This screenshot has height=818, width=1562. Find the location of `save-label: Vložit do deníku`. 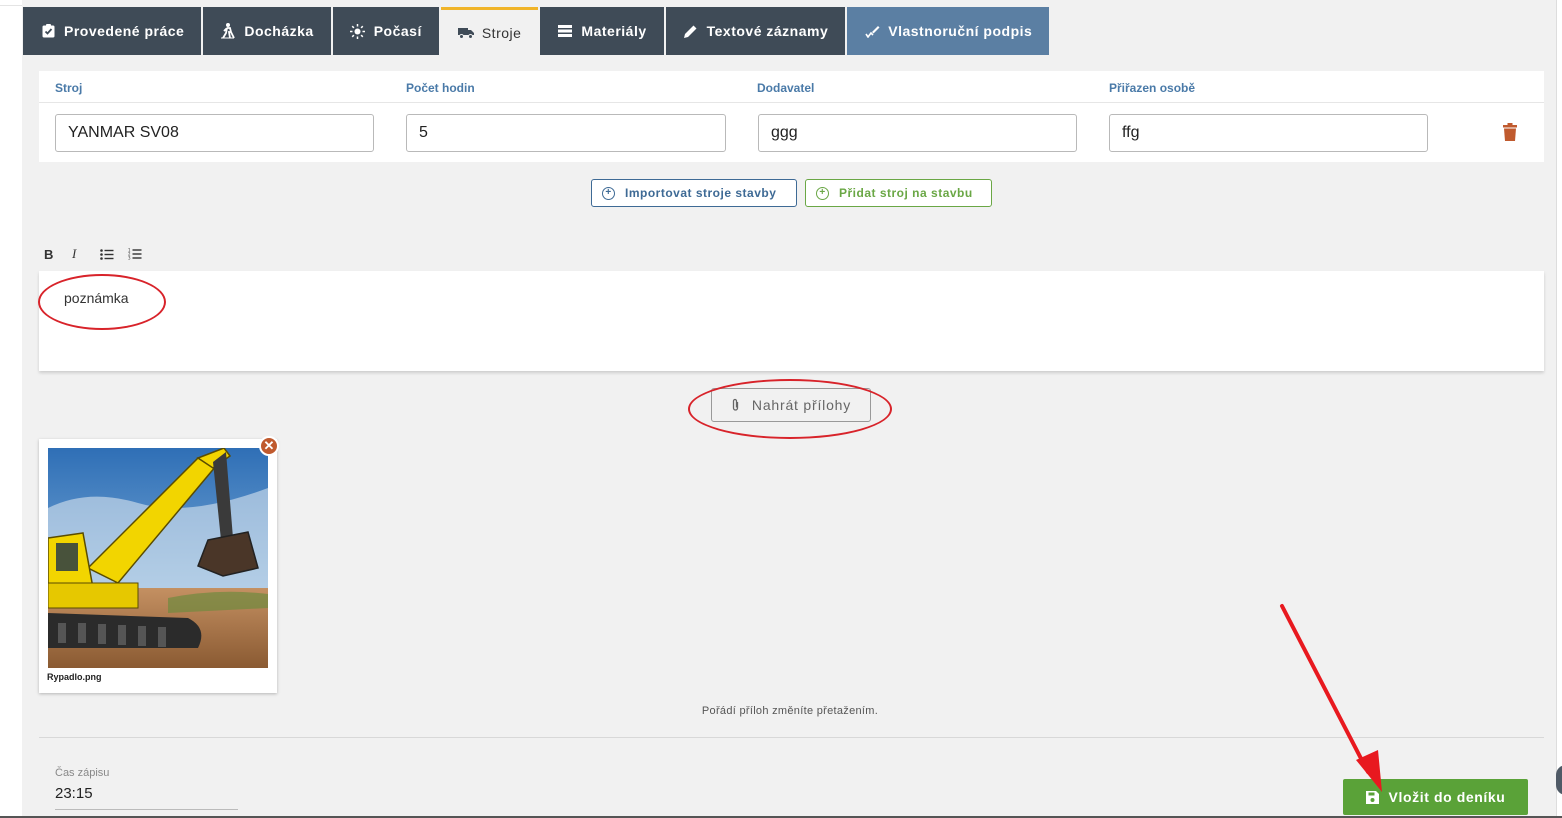

save-label: Vložit do deníku is located at coordinates (1447, 797).